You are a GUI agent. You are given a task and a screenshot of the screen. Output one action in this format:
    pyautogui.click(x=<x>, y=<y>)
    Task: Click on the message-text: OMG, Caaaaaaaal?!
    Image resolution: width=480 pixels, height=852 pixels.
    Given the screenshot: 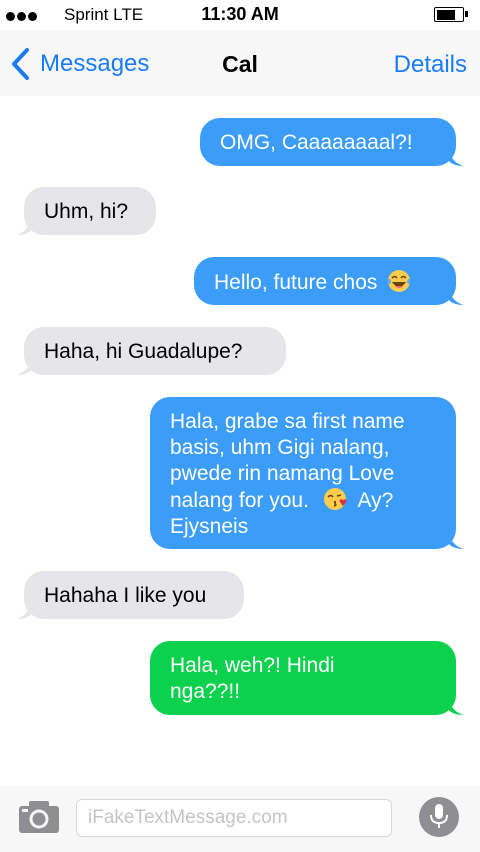 What is the action you would take?
    pyautogui.click(x=316, y=142)
    